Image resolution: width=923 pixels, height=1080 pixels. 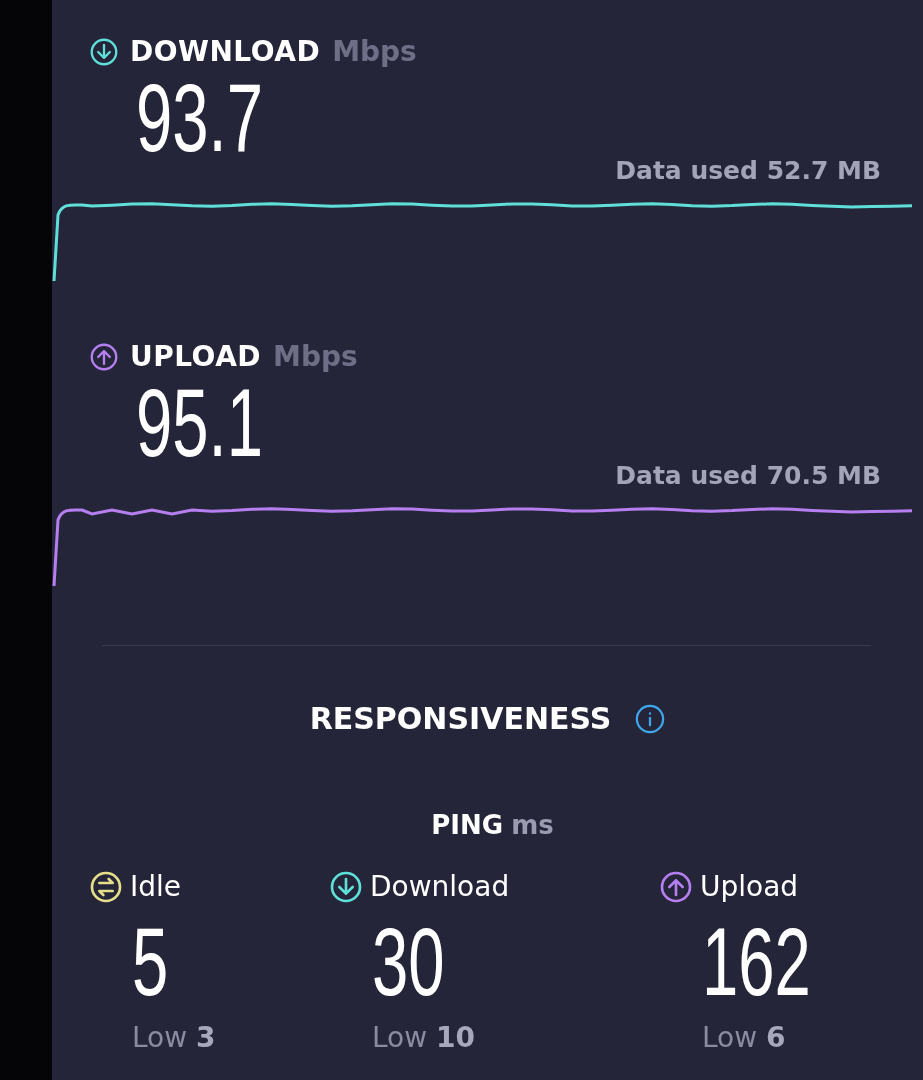 What do you see at coordinates (200, 423) in the screenshot?
I see `speed-value: 95.1` at bounding box center [200, 423].